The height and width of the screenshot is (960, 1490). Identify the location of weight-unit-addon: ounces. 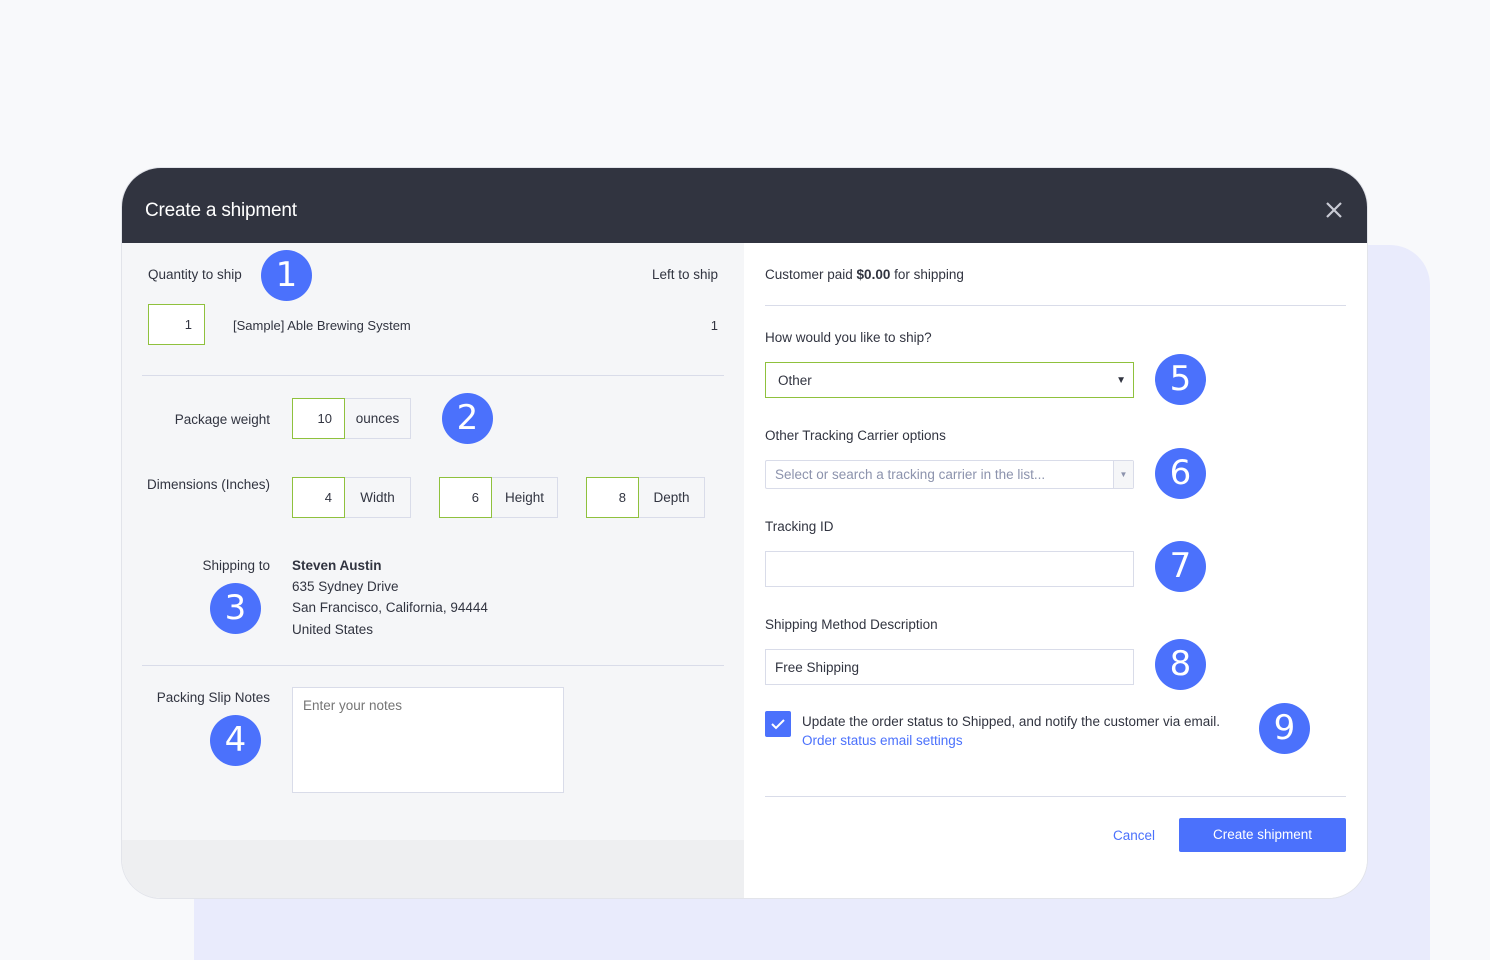
(378, 418).